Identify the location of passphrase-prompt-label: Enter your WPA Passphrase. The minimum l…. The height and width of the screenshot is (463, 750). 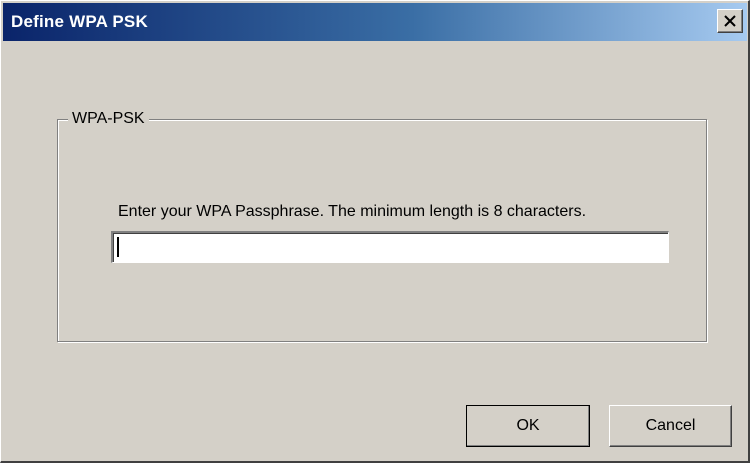
(352, 211).